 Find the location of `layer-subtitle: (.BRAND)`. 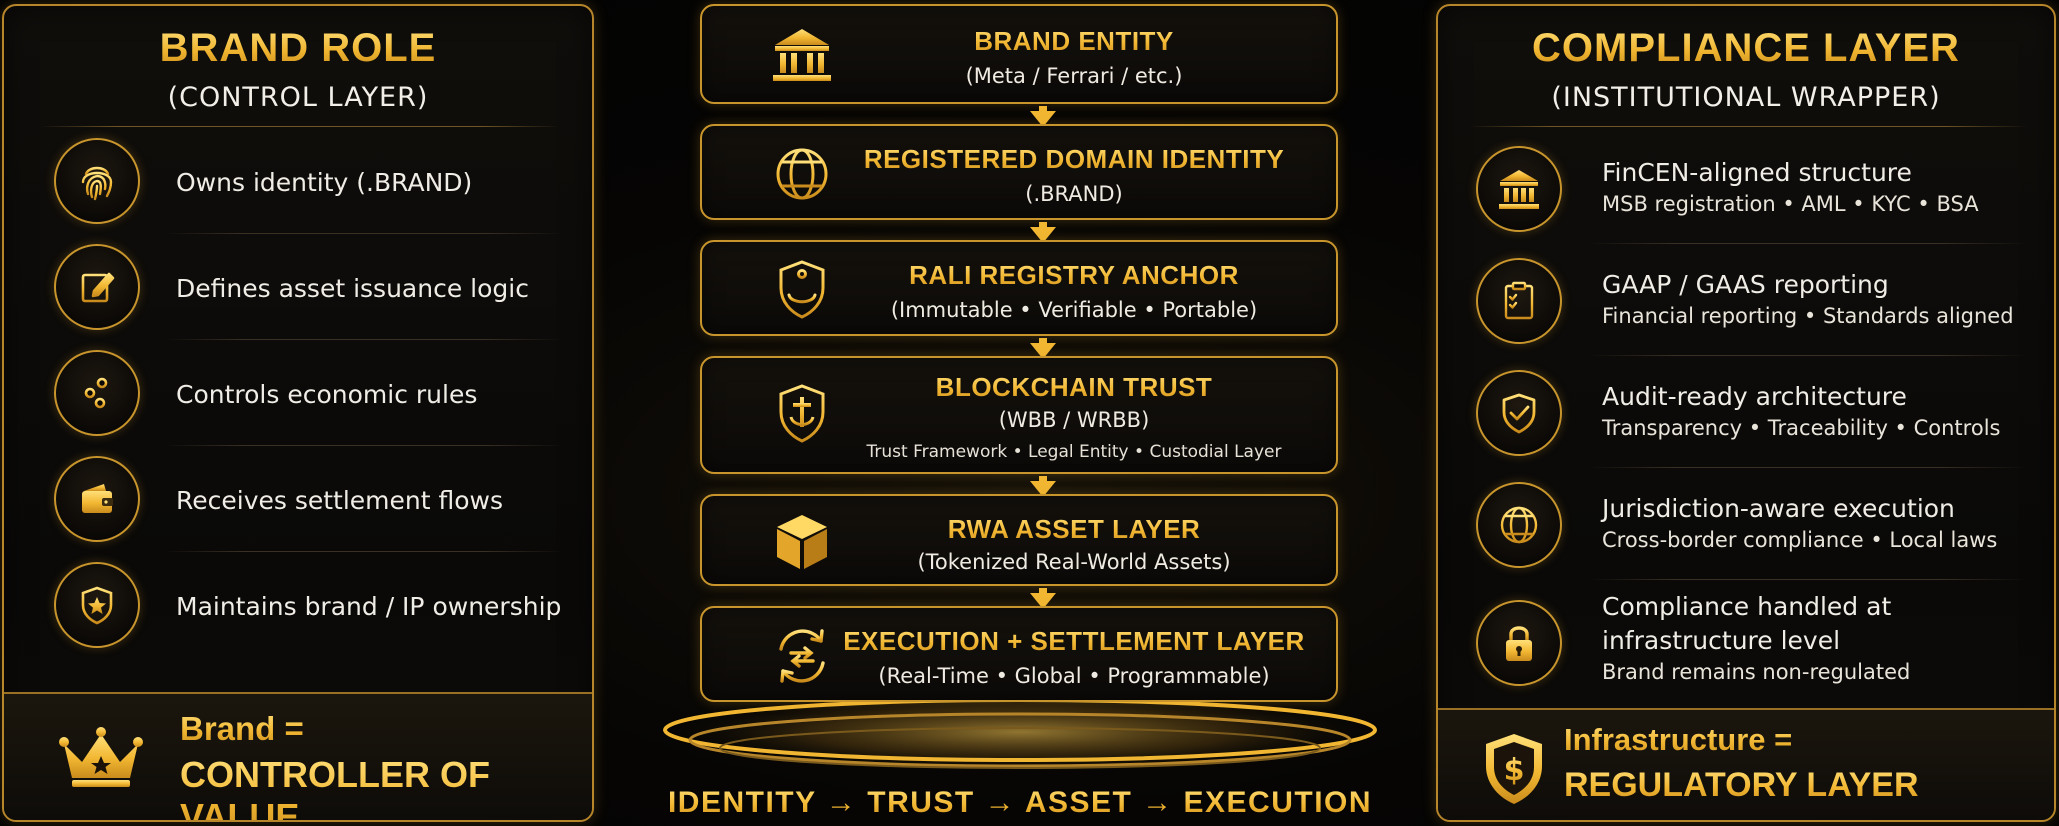

layer-subtitle: (.BRAND) is located at coordinates (1074, 194).